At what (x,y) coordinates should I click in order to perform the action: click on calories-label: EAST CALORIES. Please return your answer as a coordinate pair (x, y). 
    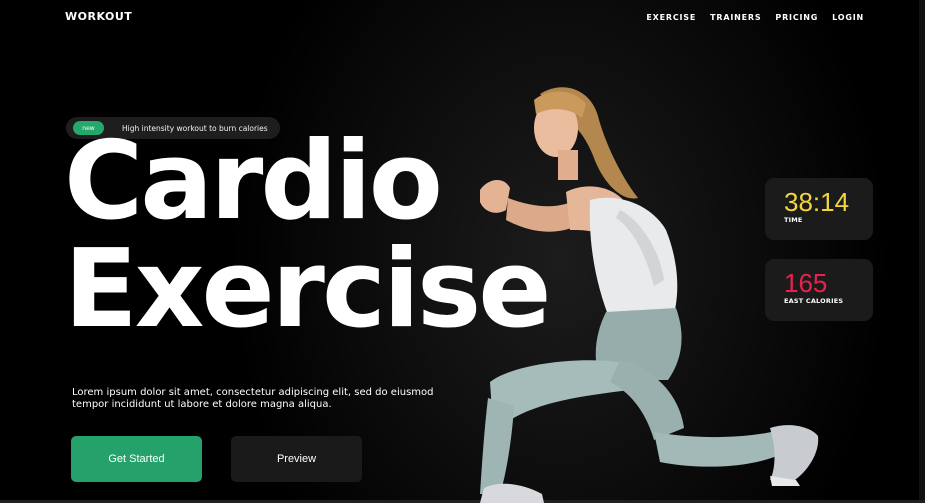
    Looking at the image, I should click on (814, 301).